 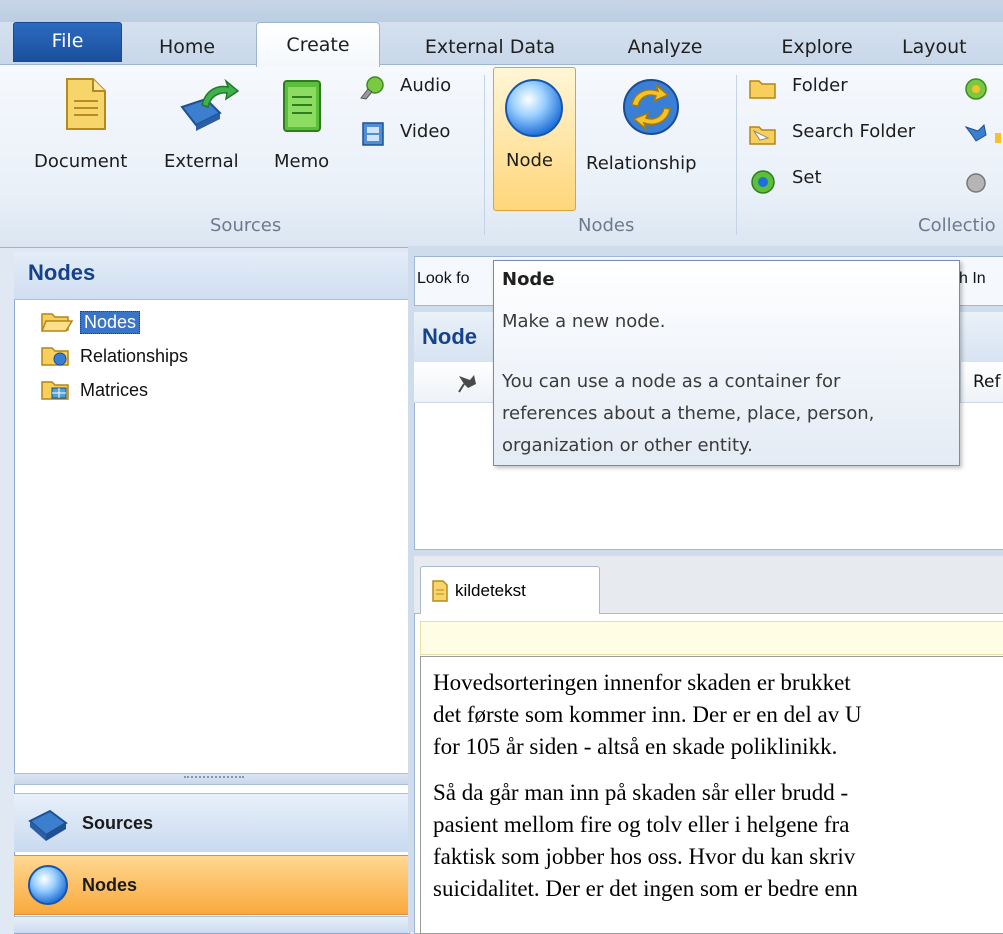 I want to click on sources-group-label: Sources, so click(x=246, y=225).